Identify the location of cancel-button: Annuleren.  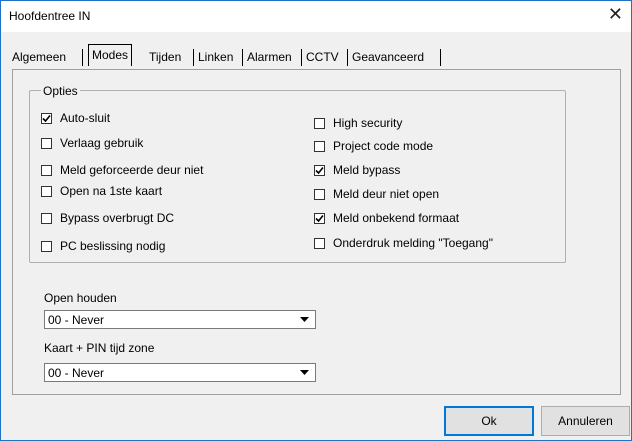
(585, 421).